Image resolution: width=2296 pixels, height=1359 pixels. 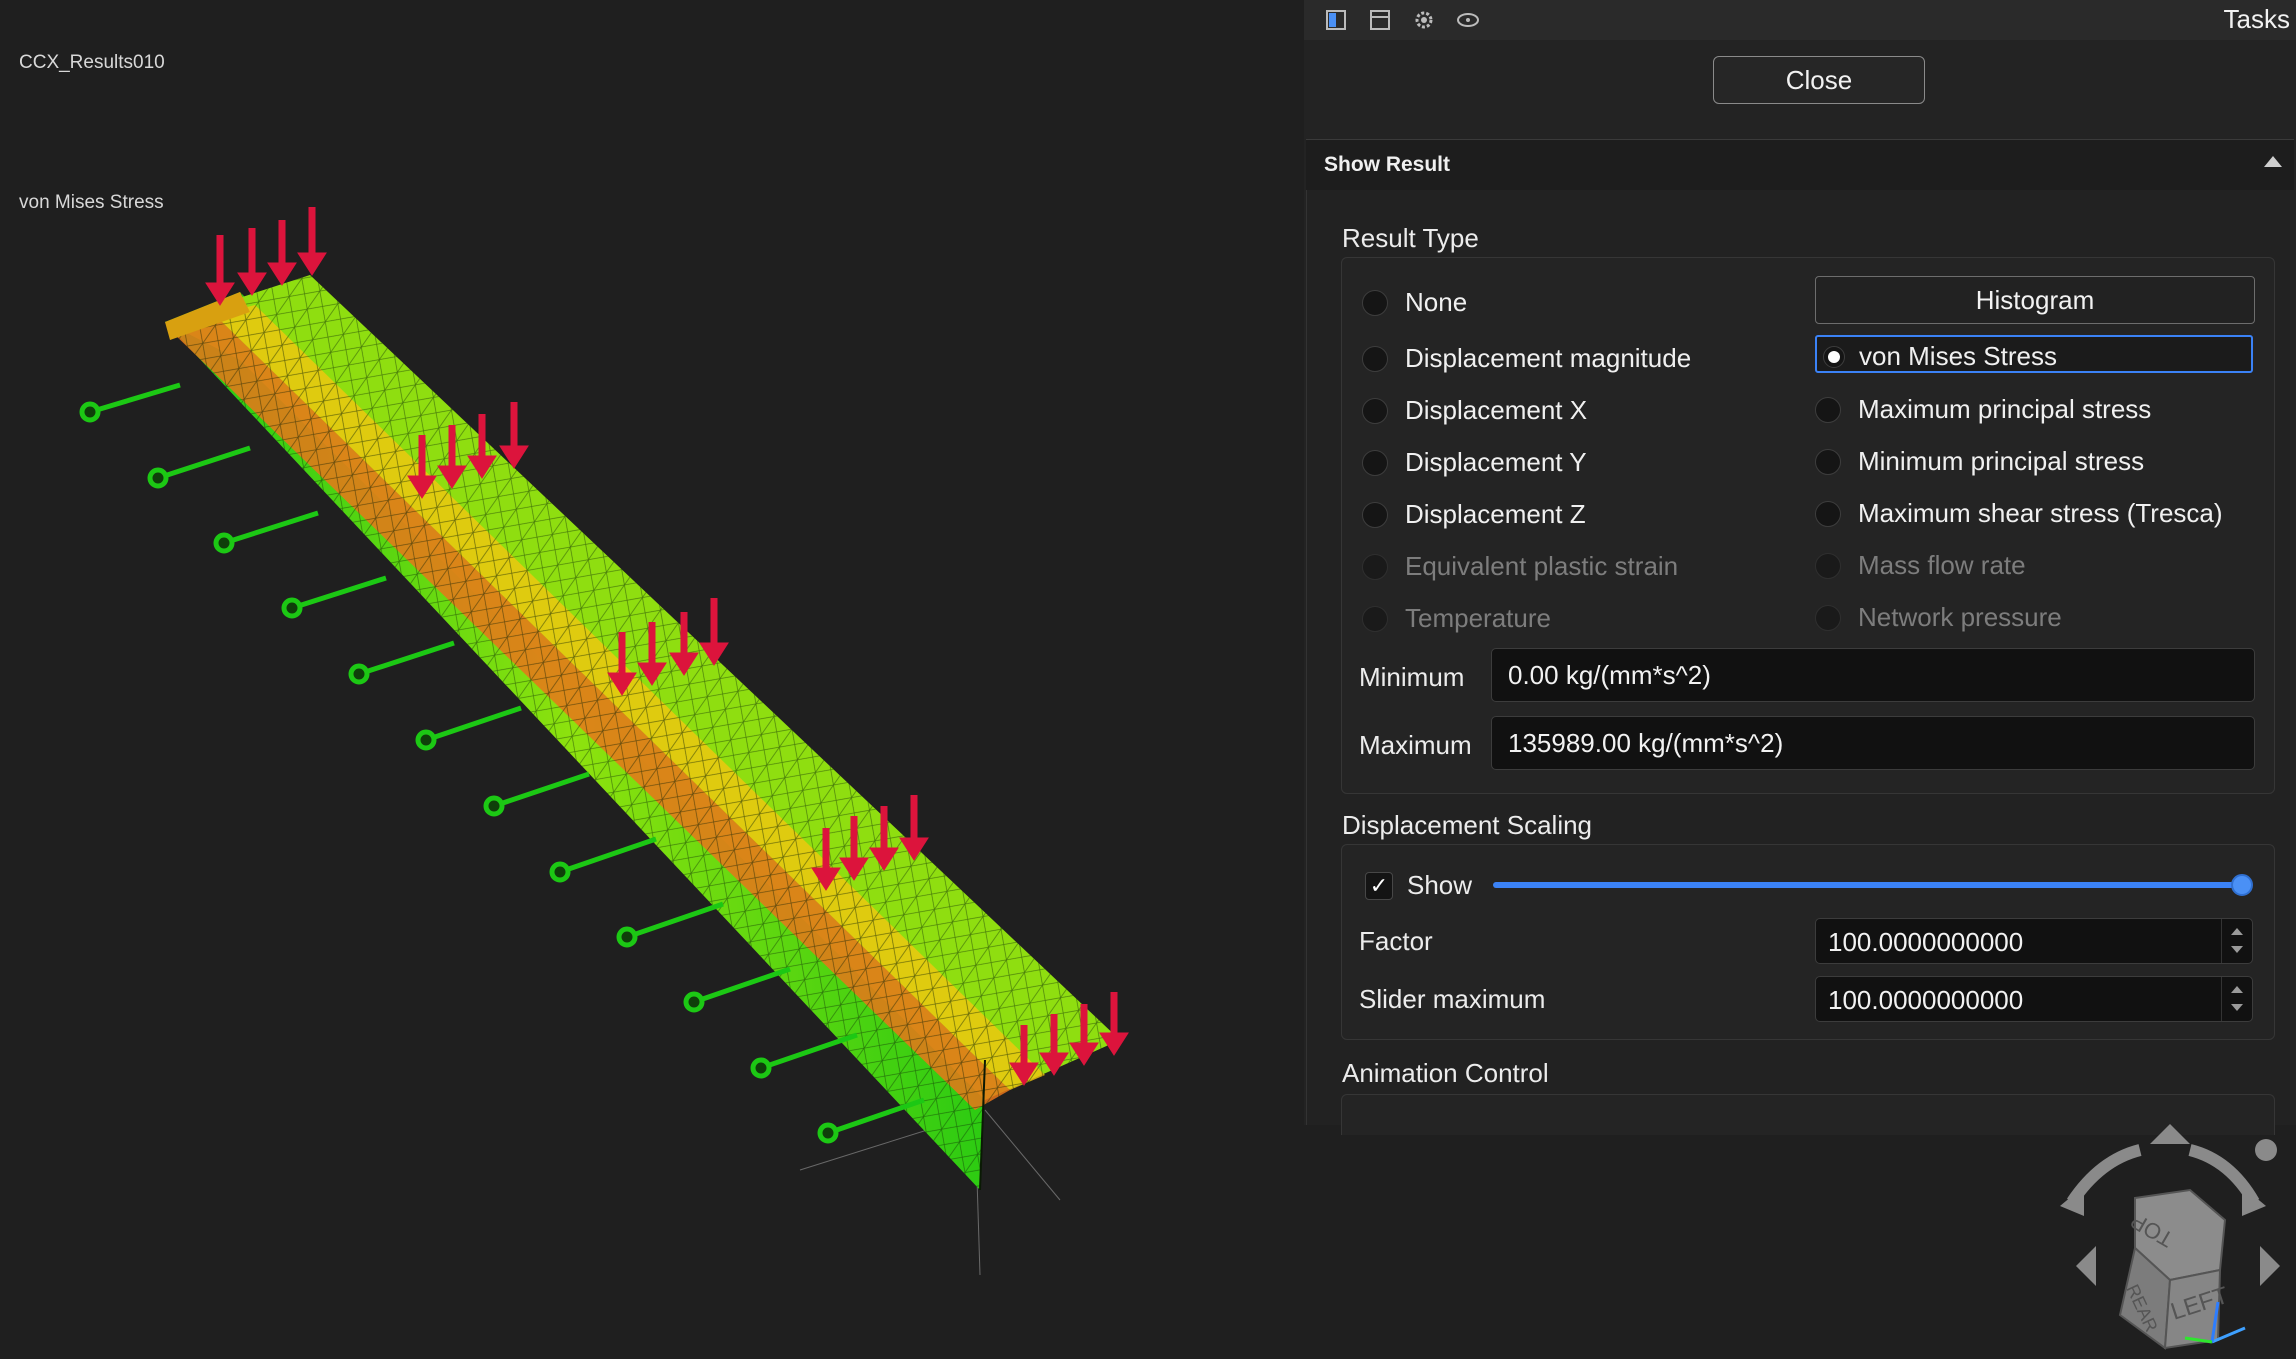 What do you see at coordinates (1873, 743) in the screenshot?
I see `maximum-value-field: 135989.00 kg/(mm*s^2)` at bounding box center [1873, 743].